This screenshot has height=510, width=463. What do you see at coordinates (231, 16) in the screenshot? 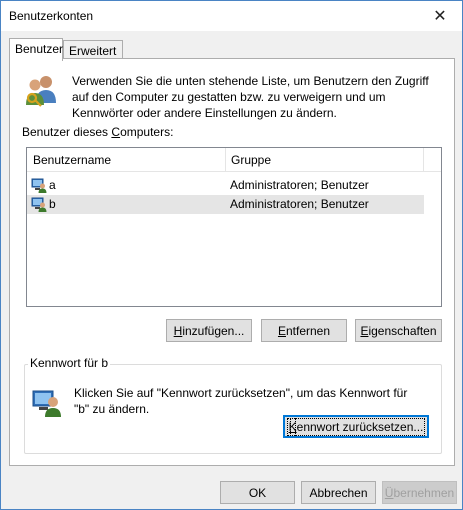
I see `title-bar: Benutzerkonten ✕` at bounding box center [231, 16].